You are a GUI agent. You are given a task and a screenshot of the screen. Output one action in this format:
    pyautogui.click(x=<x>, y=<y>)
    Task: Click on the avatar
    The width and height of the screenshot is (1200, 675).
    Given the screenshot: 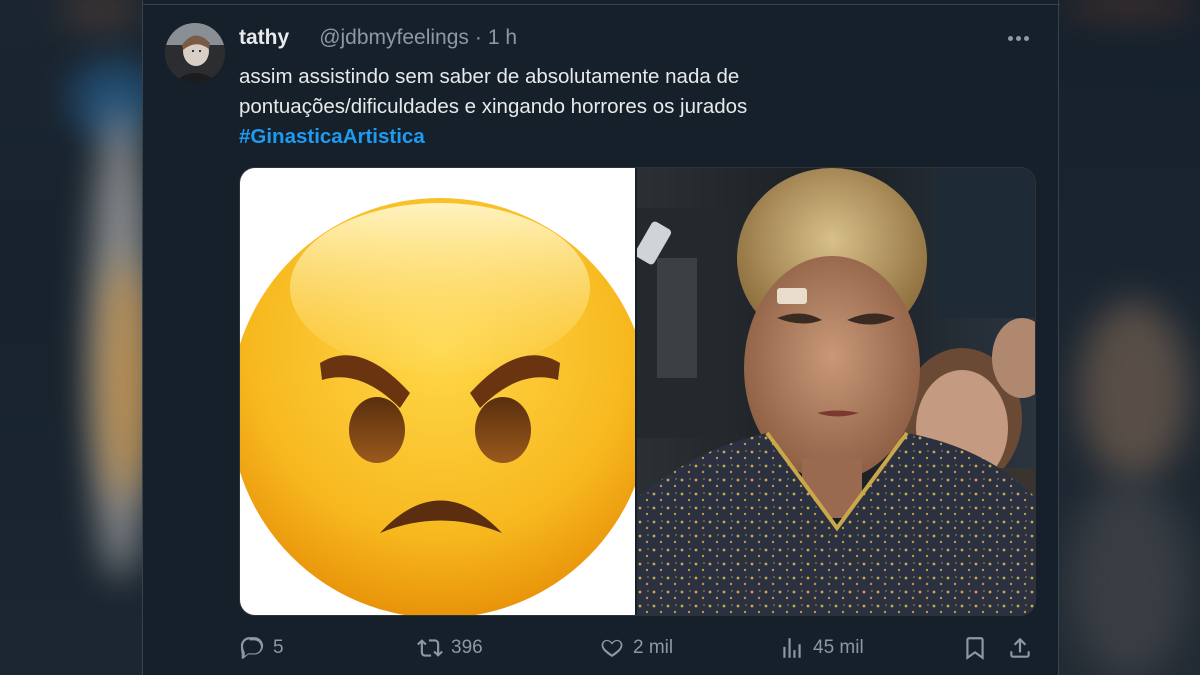 What is the action you would take?
    pyautogui.click(x=195, y=53)
    